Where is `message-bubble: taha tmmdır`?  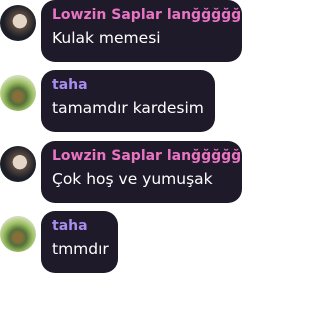
message-bubble: taha tmmdır is located at coordinates (79, 242).